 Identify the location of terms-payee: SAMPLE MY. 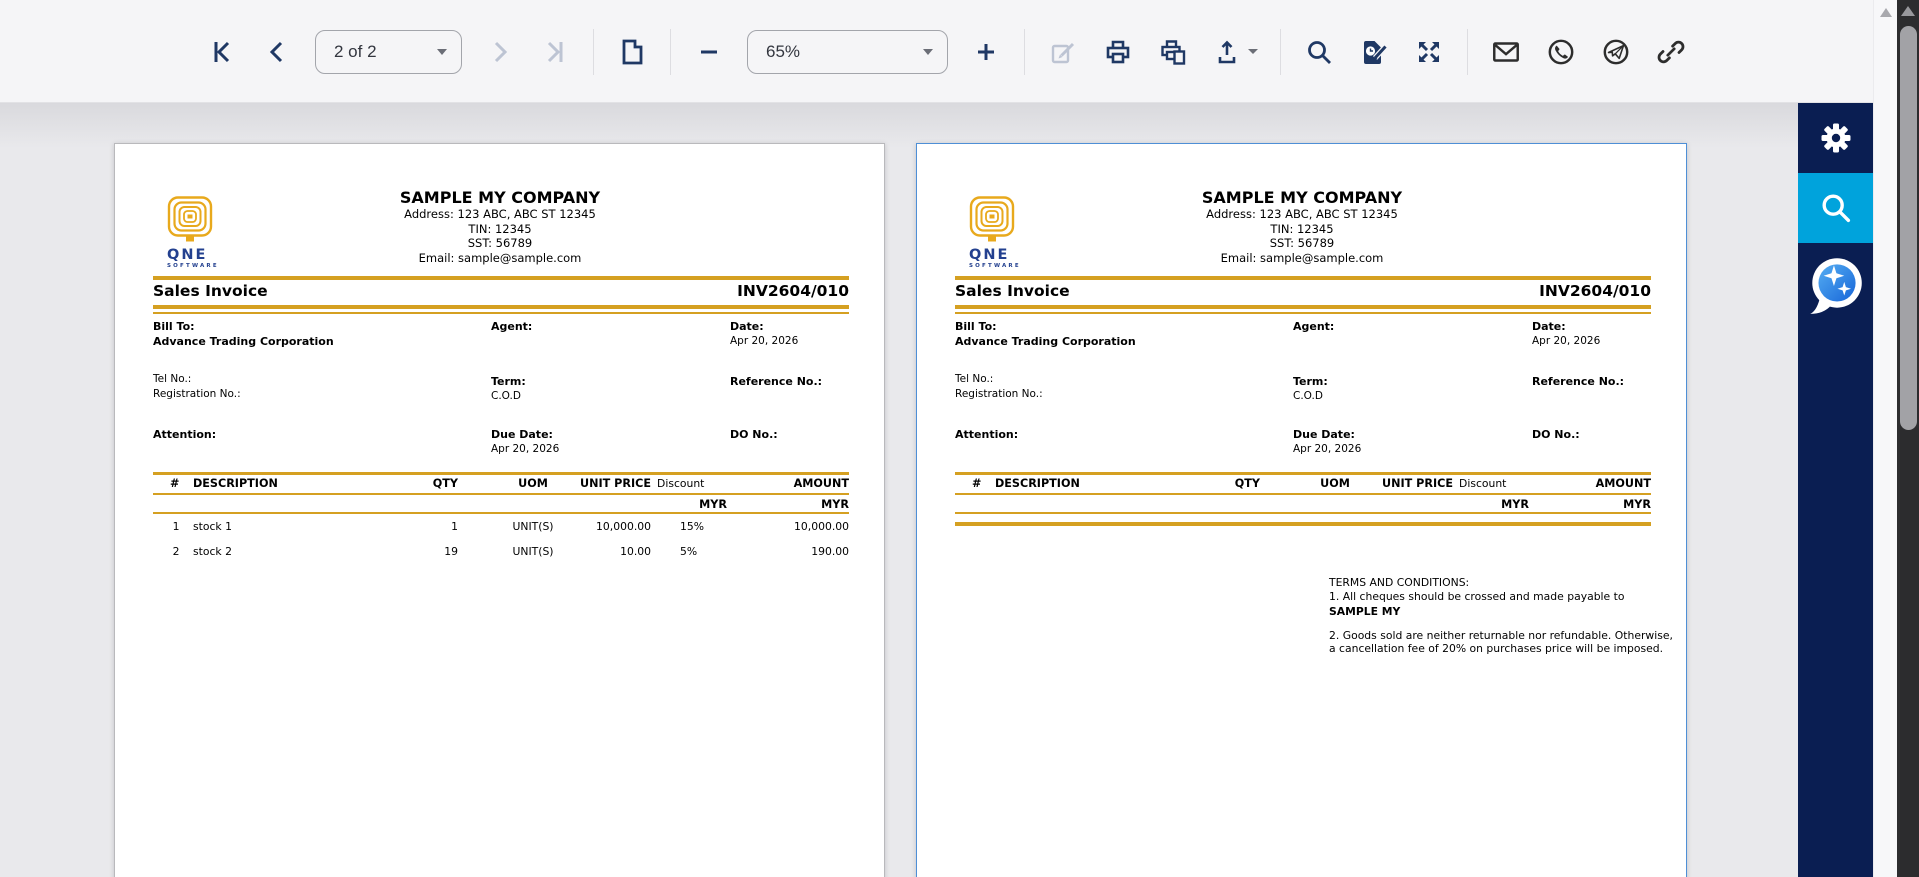
(1365, 611).